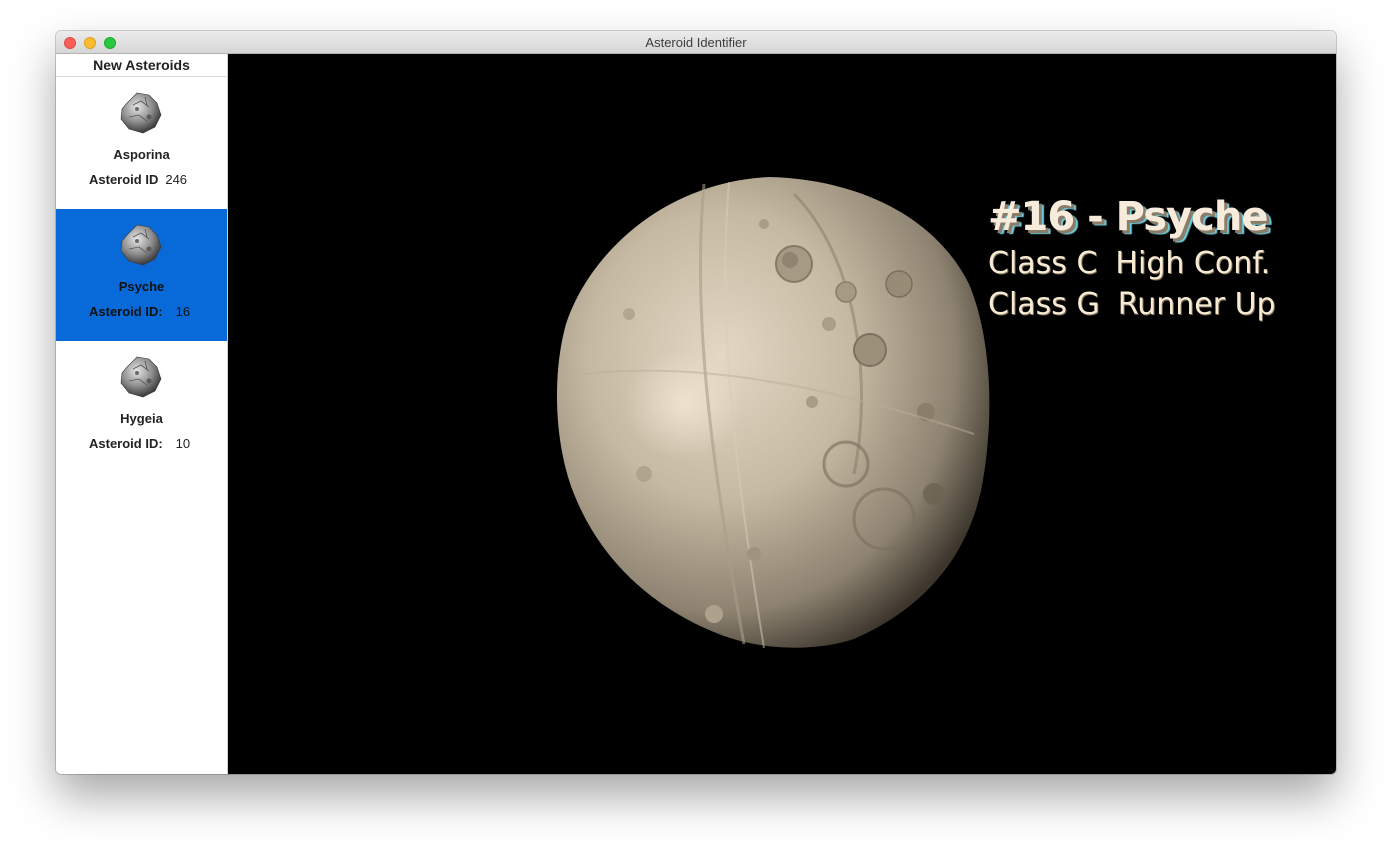 This screenshot has width=1392, height=854. I want to click on primary-classification: Class C High Conf., so click(1132, 263).